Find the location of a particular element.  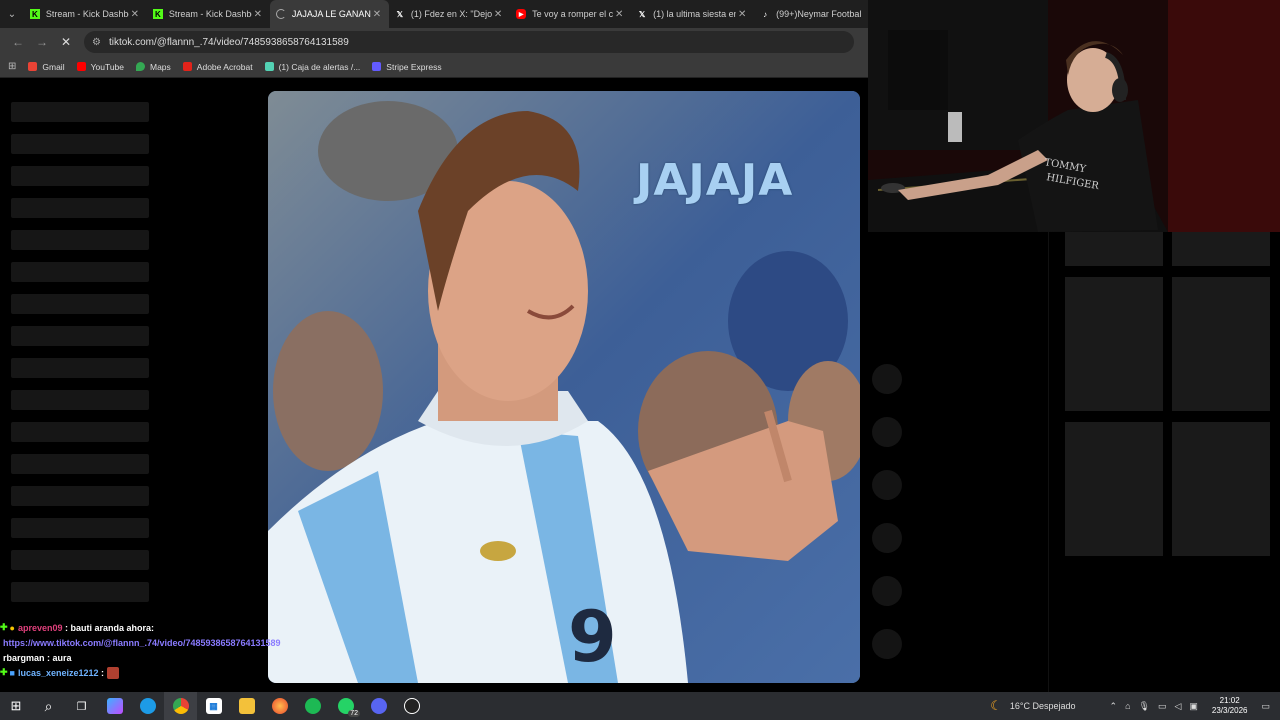

search-icon: ⌕ is located at coordinates (48, 705).